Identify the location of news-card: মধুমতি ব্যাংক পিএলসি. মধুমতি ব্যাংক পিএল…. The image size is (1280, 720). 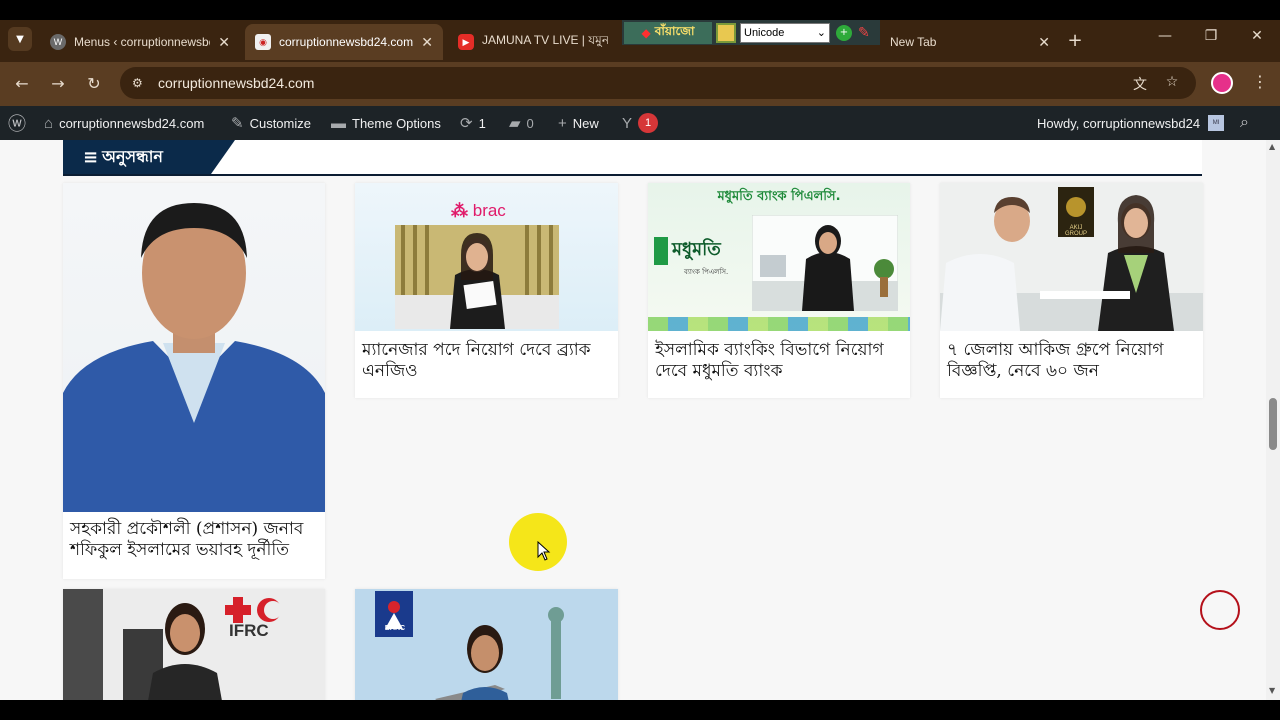
(779, 290).